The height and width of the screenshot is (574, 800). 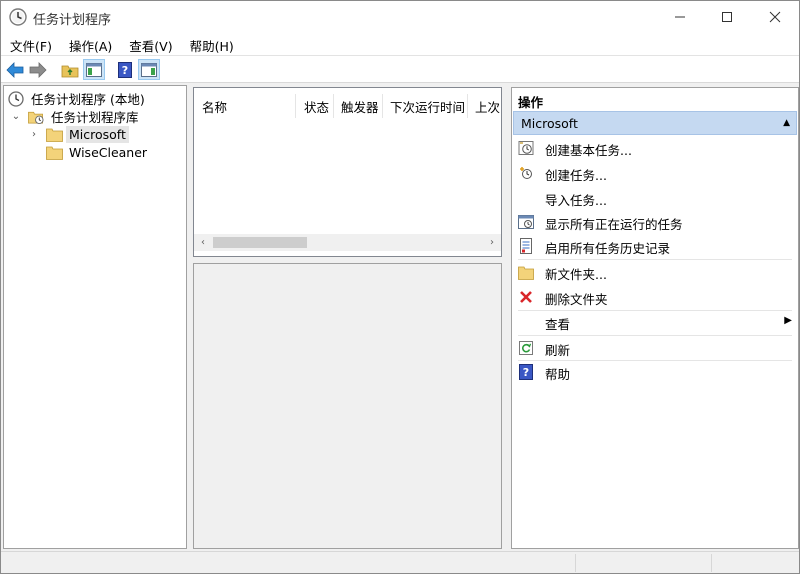 What do you see at coordinates (400, 44) in the screenshot?
I see `menu-bar: 文件(F) 操作(A) 查看(V) 帮助(H)` at bounding box center [400, 44].